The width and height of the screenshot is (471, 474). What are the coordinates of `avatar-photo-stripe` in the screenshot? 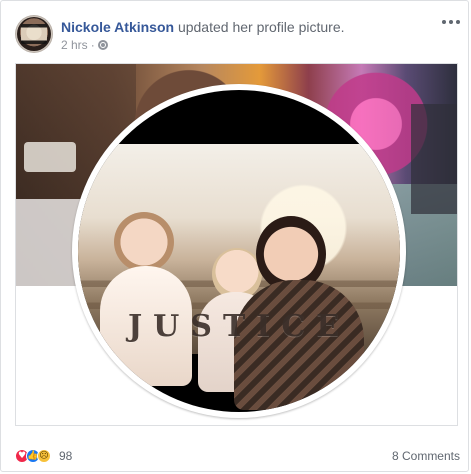 It's located at (34, 34).